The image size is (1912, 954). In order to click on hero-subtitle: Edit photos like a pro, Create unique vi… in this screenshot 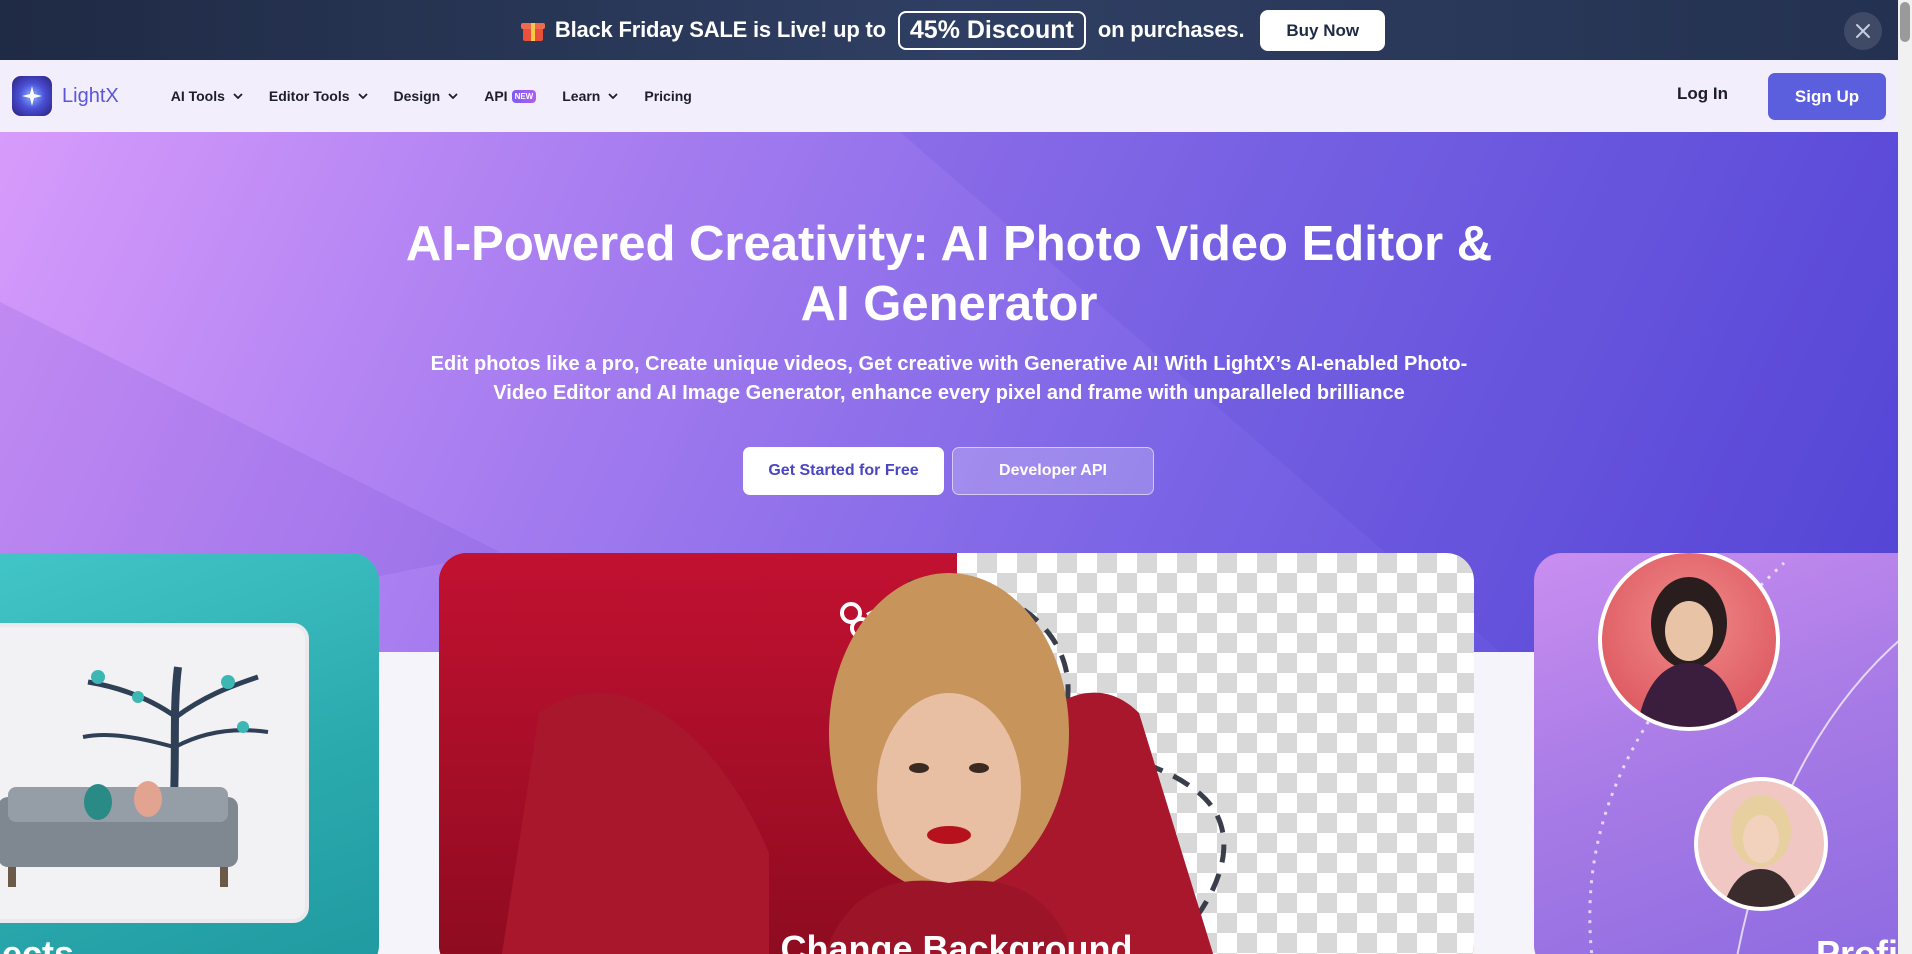, I will do `click(949, 379)`.